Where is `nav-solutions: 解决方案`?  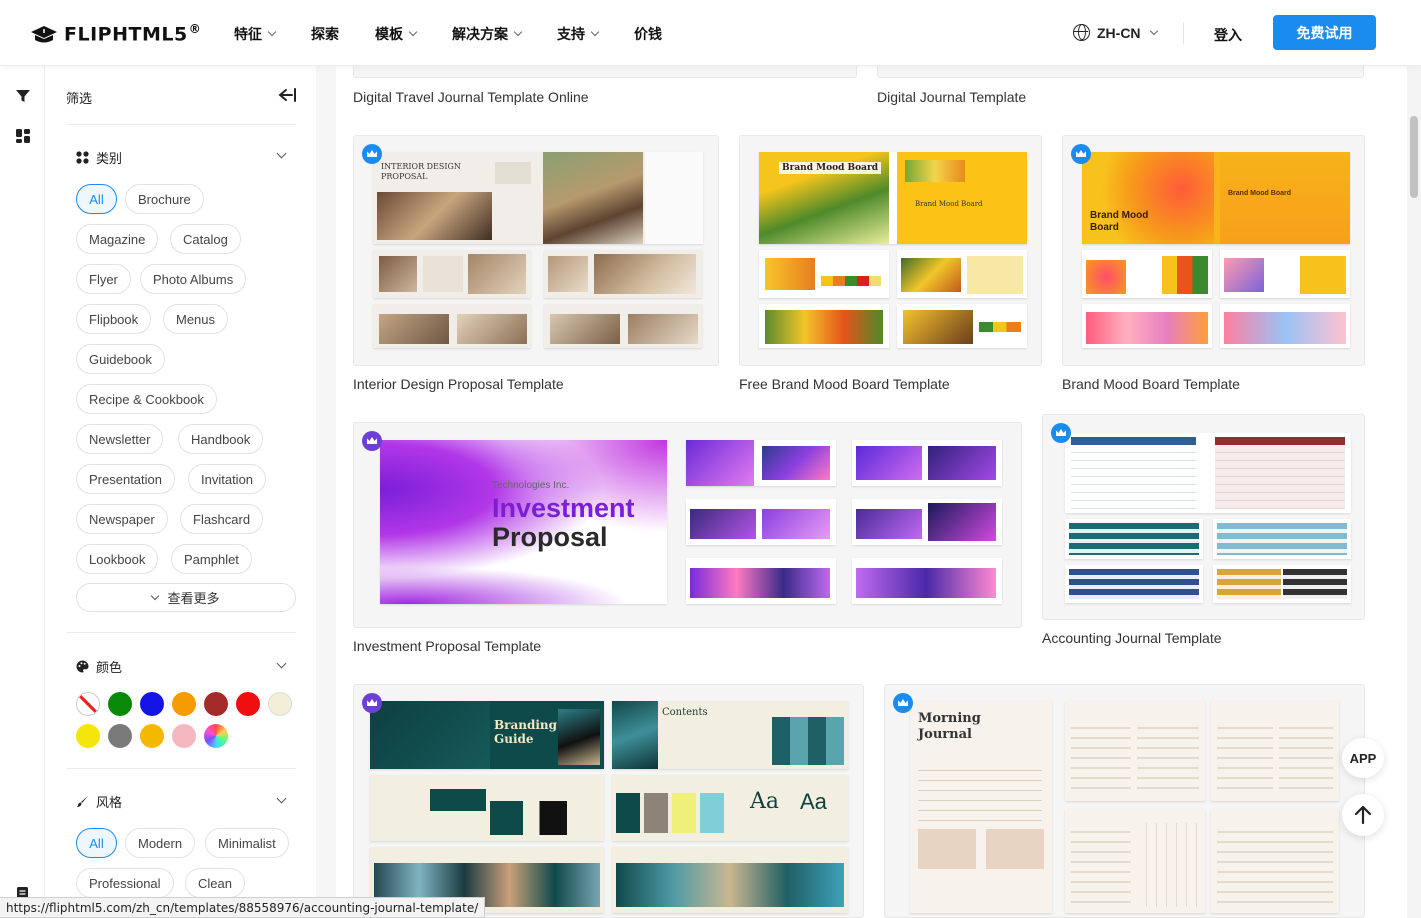
nav-solutions: 解决方案 is located at coordinates (487, 34).